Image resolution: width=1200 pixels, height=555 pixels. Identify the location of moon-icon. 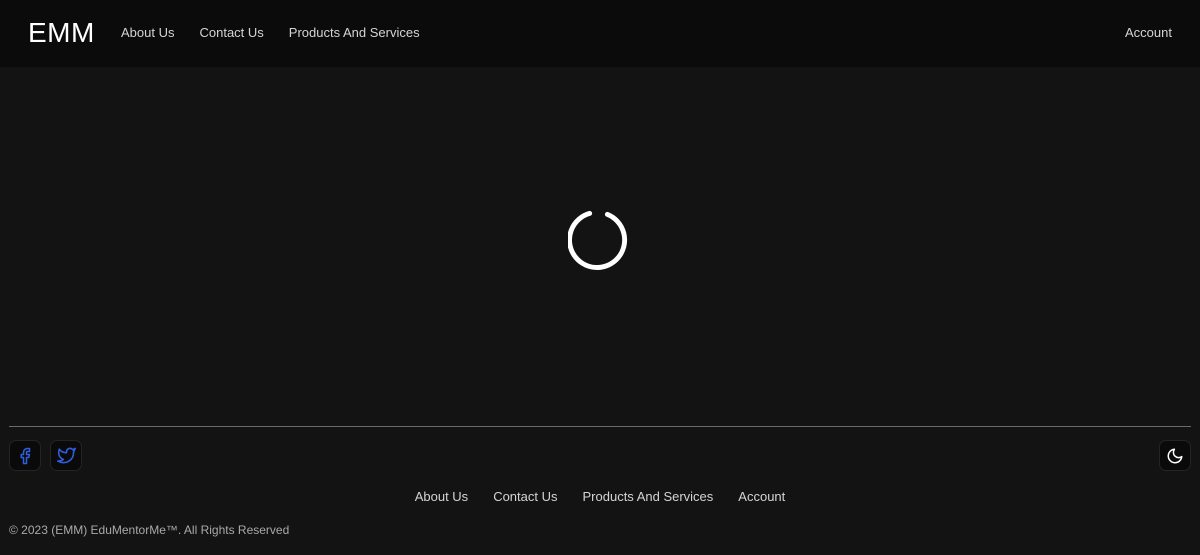
(1175, 455).